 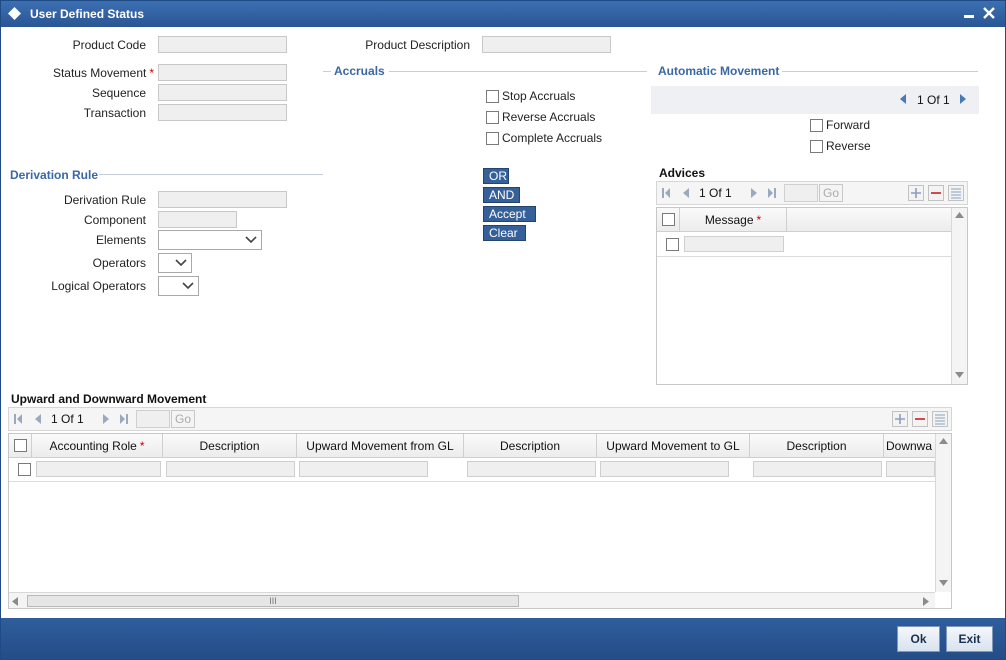 I want to click on advices-go-button: Go, so click(x=831, y=193).